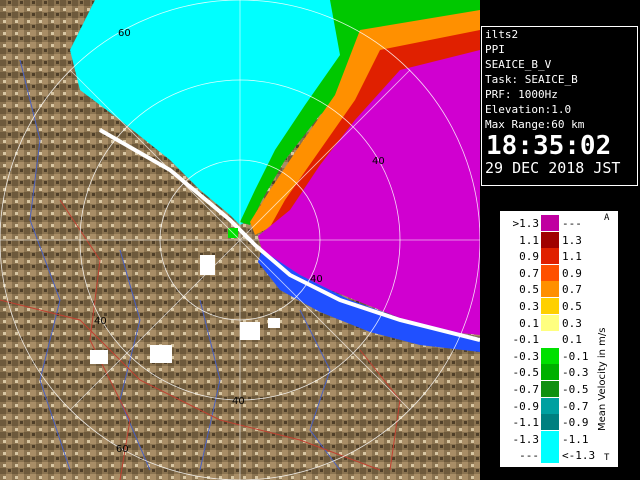 The height and width of the screenshot is (480, 640). Describe the element at coordinates (528, 109) in the screenshot. I see `elevation: Elevation:1.0` at that location.